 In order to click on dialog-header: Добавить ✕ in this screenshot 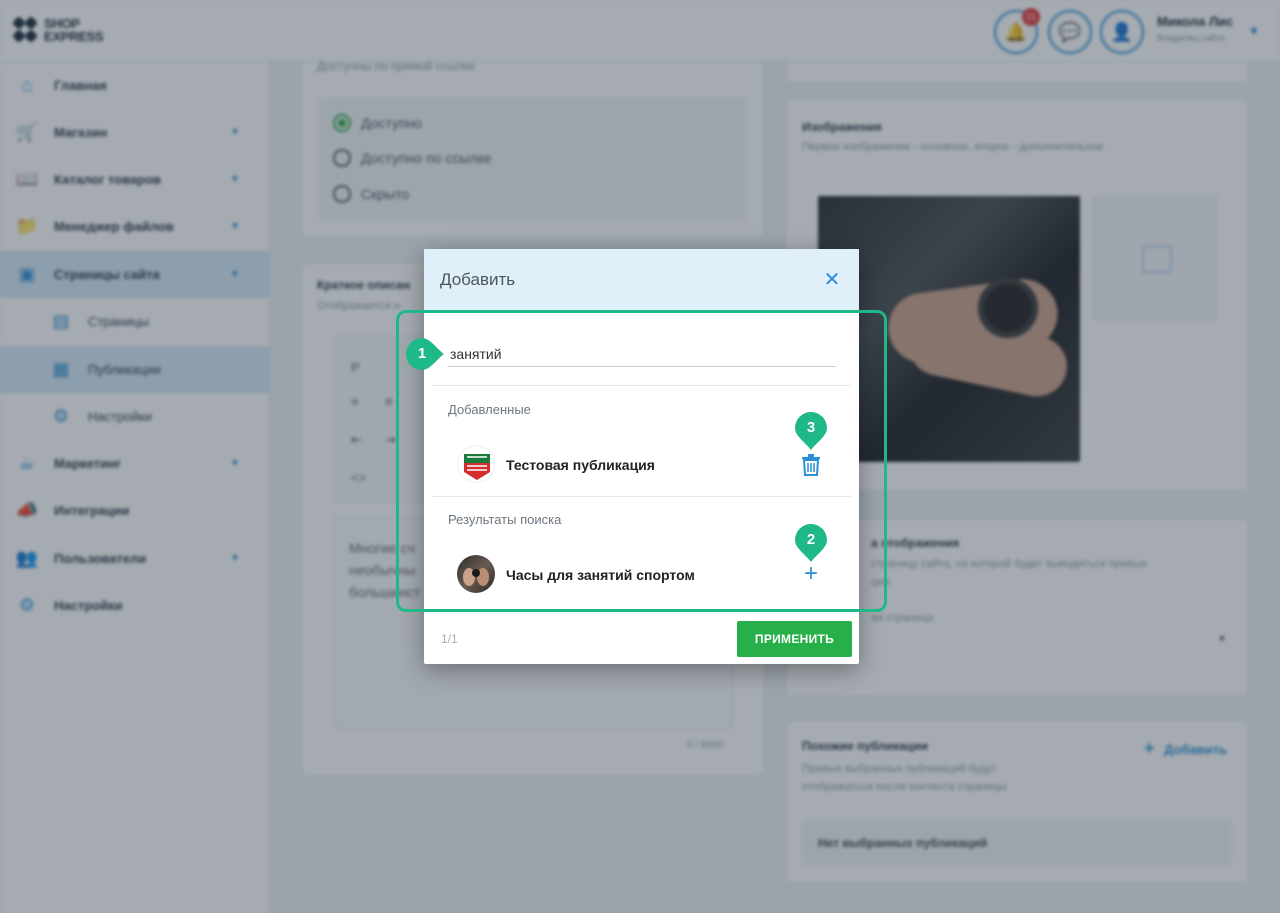, I will do `click(641, 280)`.